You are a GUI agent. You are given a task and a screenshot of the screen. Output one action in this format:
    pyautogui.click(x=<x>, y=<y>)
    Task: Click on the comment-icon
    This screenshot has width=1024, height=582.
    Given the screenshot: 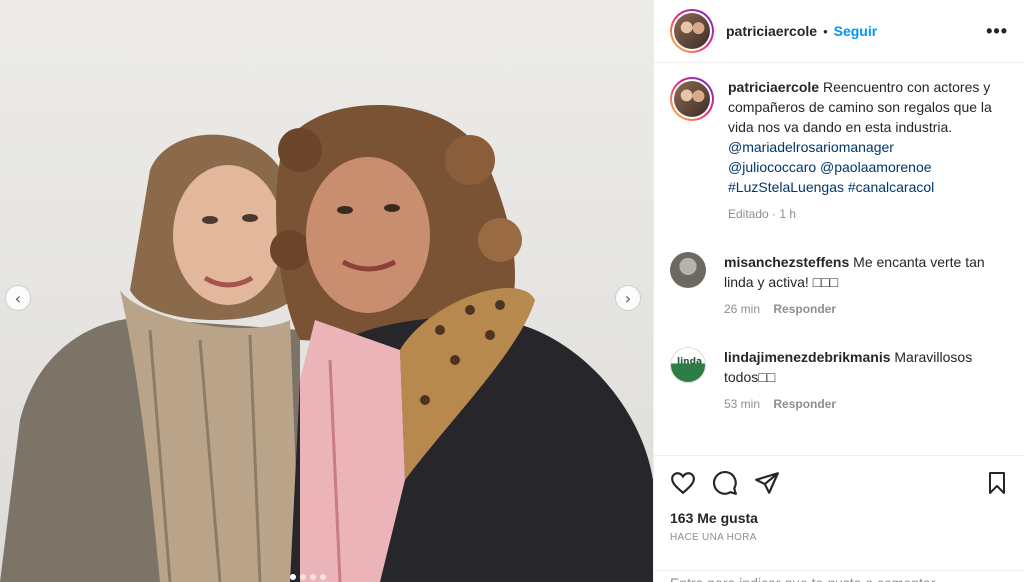 What is the action you would take?
    pyautogui.click(x=725, y=483)
    